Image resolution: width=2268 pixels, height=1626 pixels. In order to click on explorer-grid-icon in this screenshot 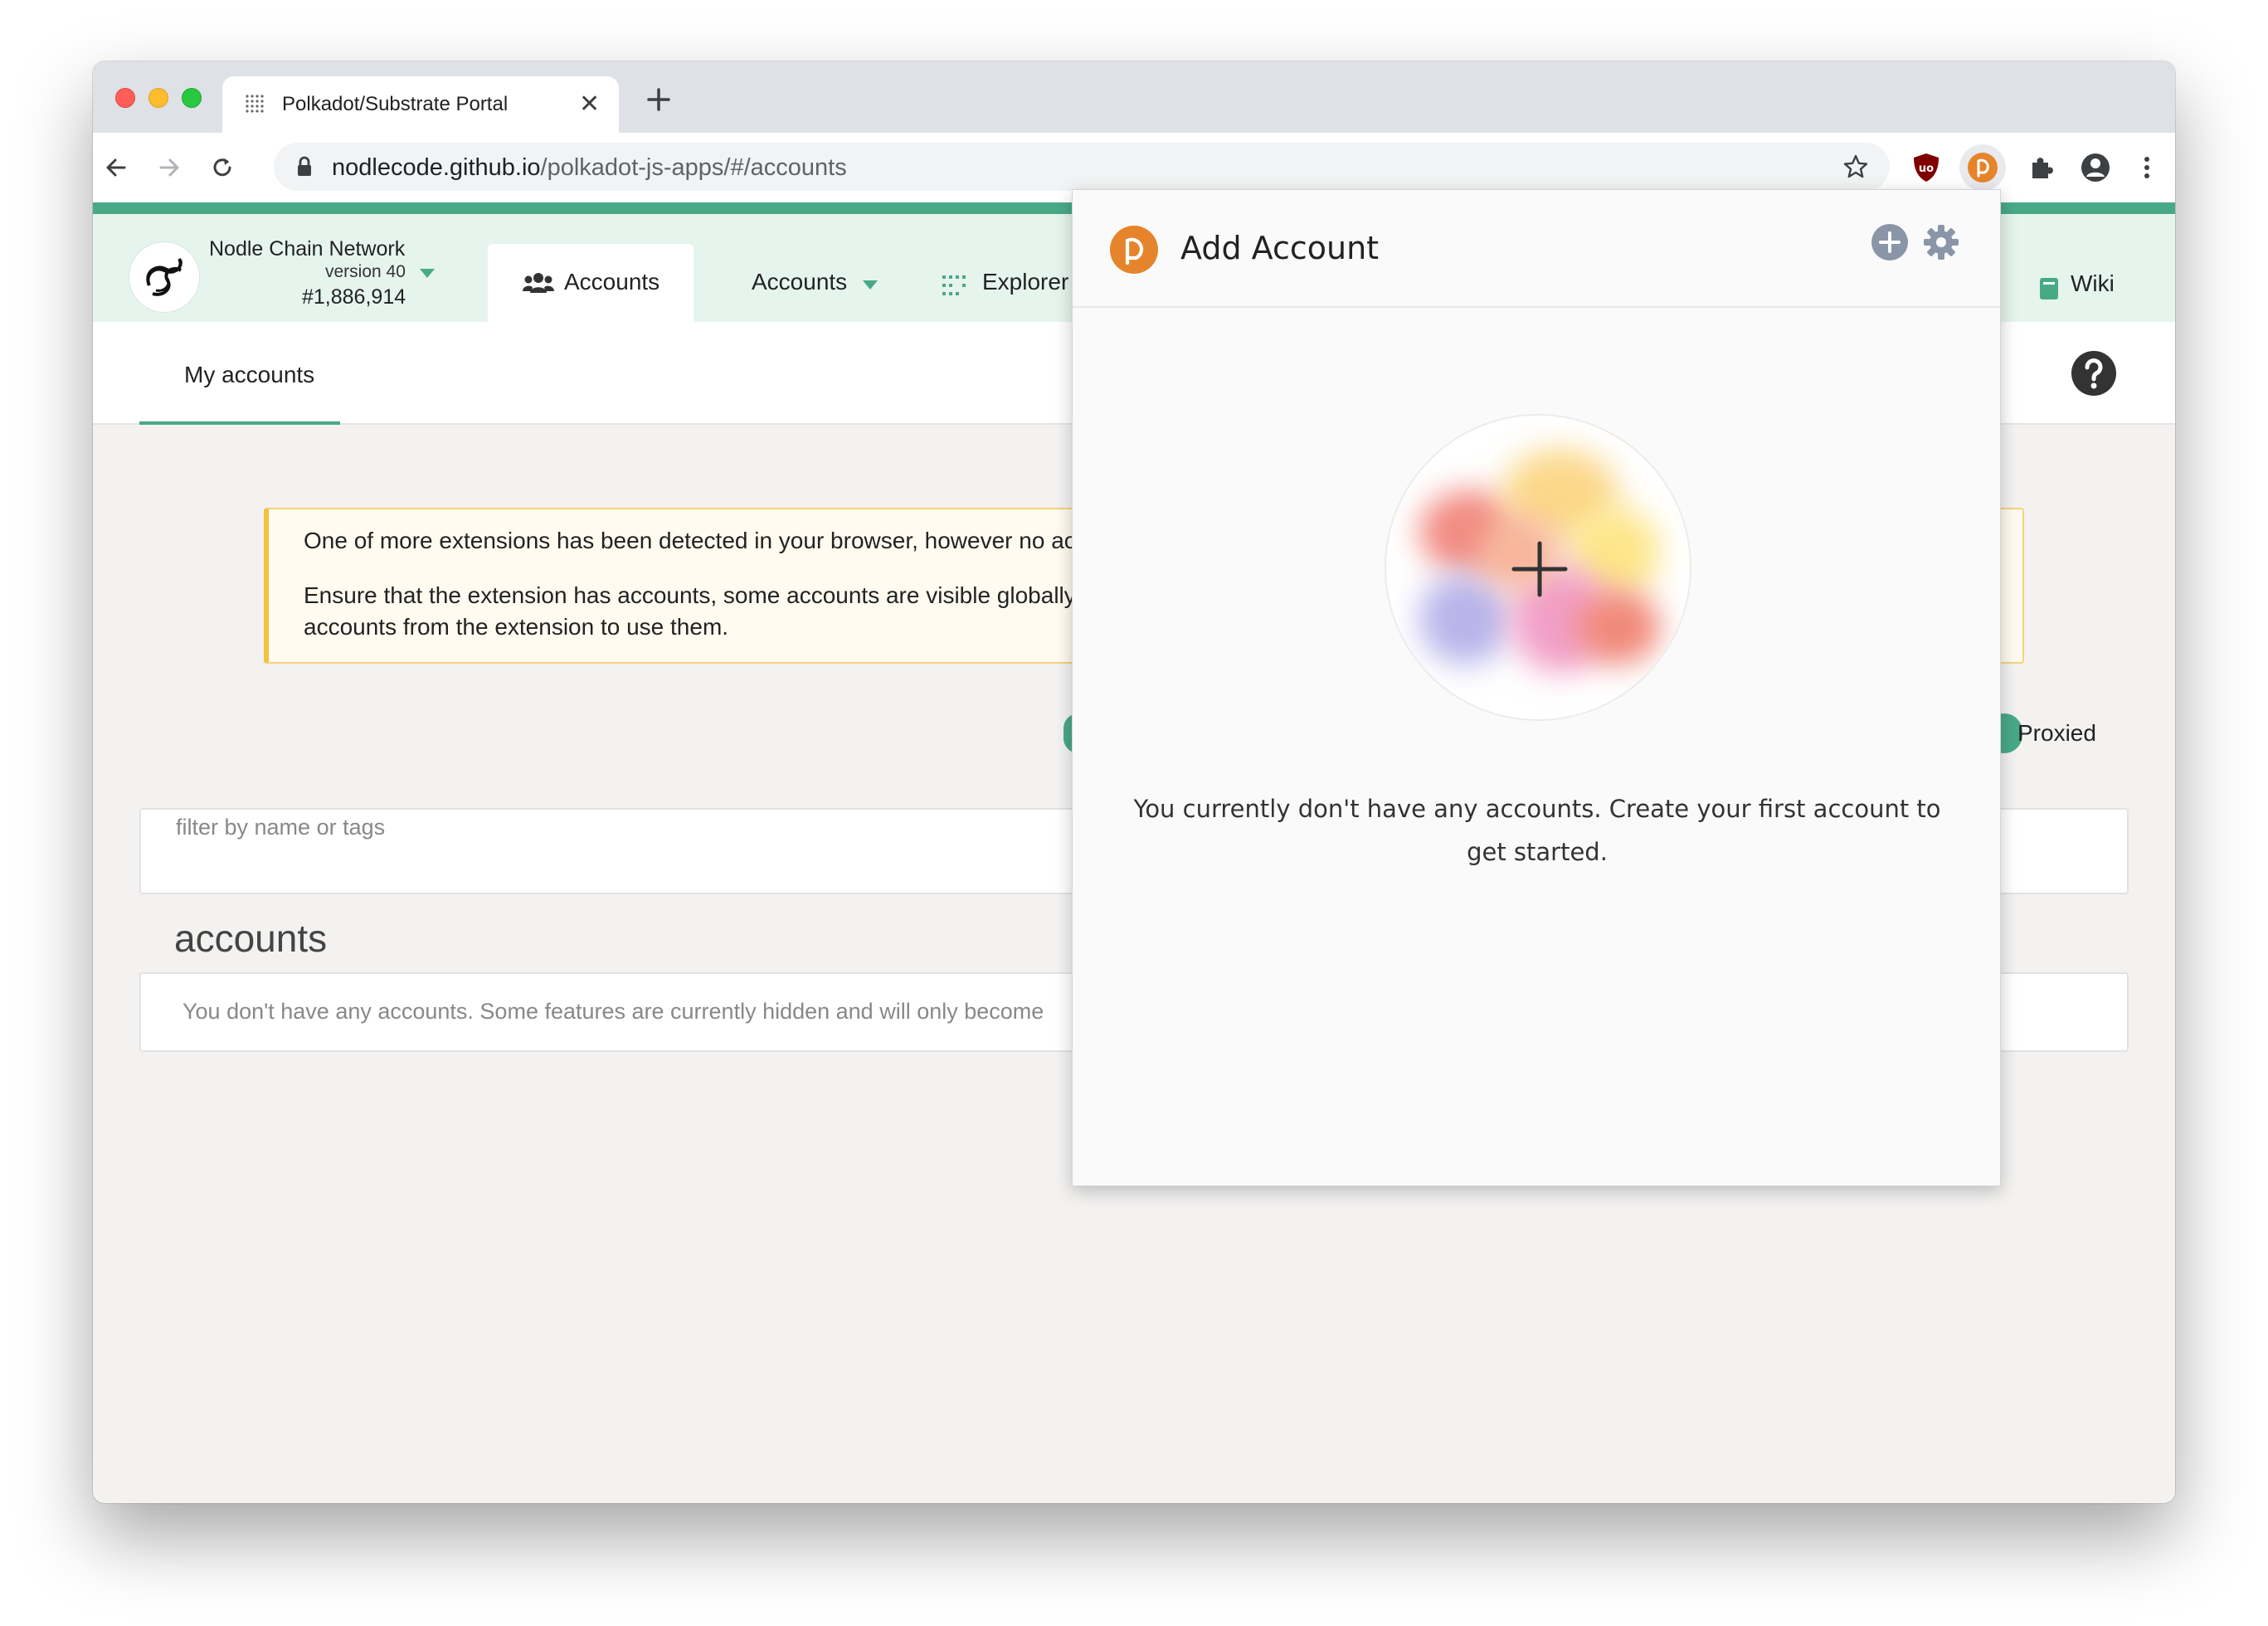, I will do `click(956, 285)`.